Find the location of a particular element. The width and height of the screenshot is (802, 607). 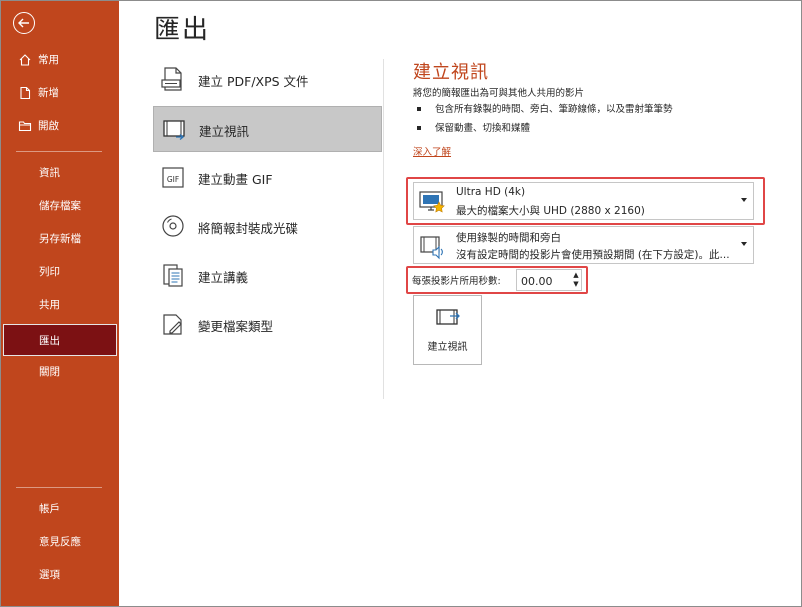

highlight-box-quality is located at coordinates (585, 201).